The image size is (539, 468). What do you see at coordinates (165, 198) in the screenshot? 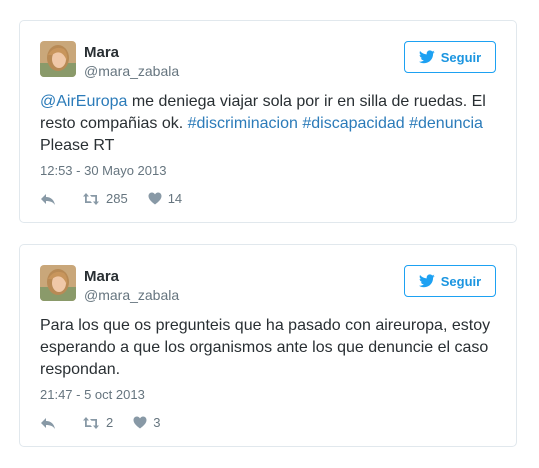
I see `like-button: 14` at bounding box center [165, 198].